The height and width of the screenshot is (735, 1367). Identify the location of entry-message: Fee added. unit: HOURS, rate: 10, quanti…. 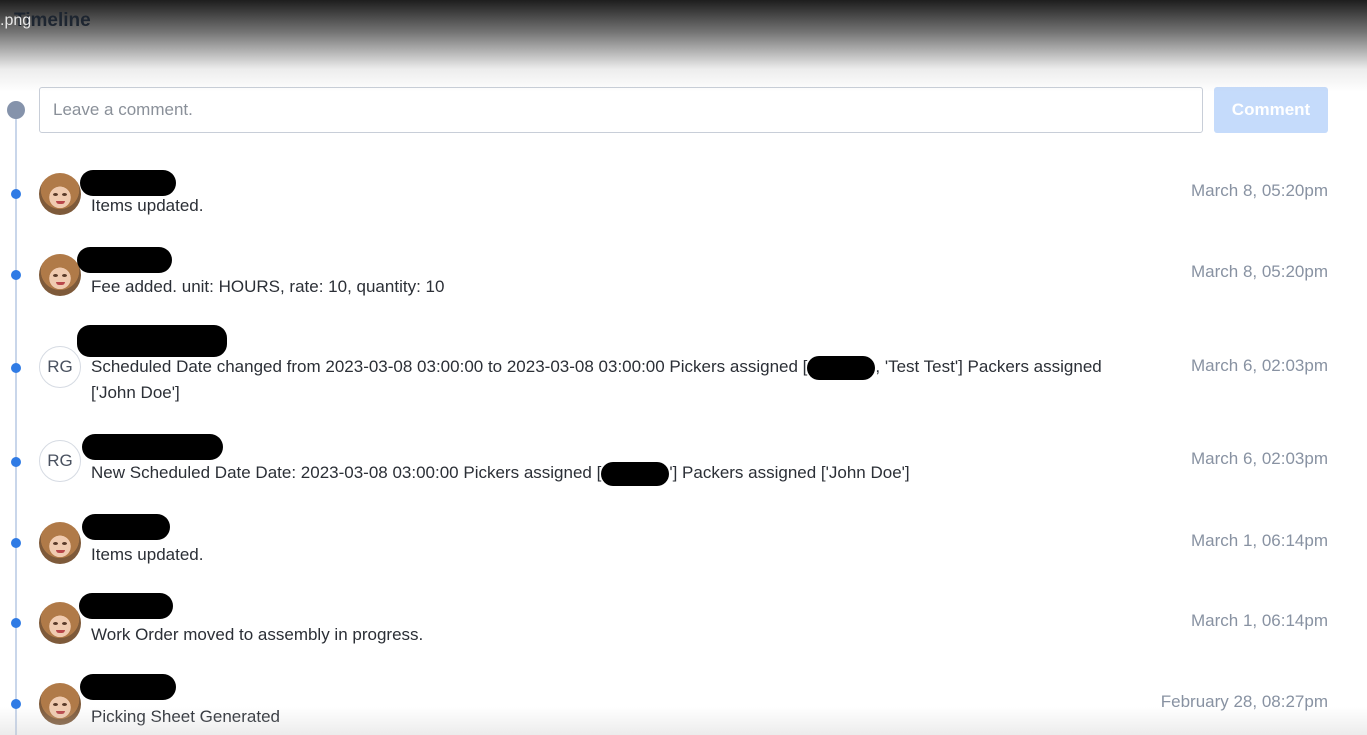
(268, 286).